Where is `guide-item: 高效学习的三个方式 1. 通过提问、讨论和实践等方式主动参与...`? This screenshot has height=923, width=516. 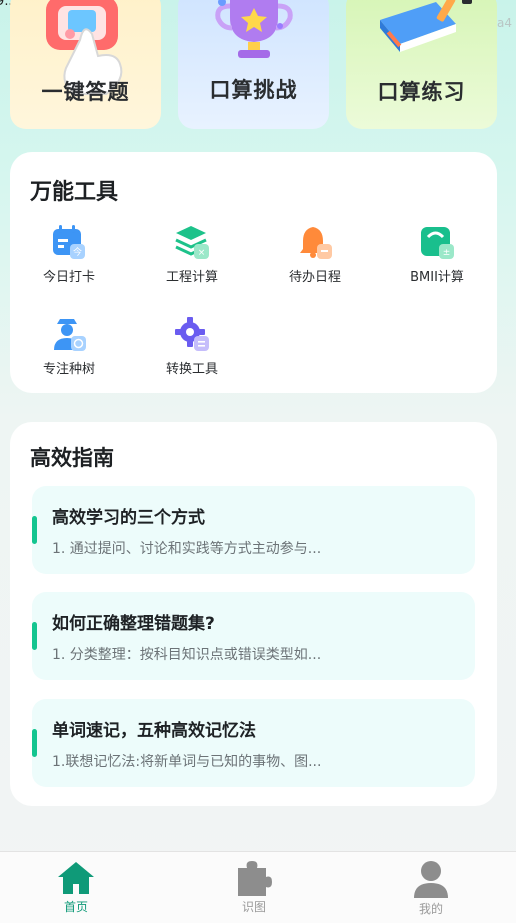
guide-item: 高效学习的三个方式 1. 通过提问、讨论和实践等方式主动参与... is located at coordinates (253, 530).